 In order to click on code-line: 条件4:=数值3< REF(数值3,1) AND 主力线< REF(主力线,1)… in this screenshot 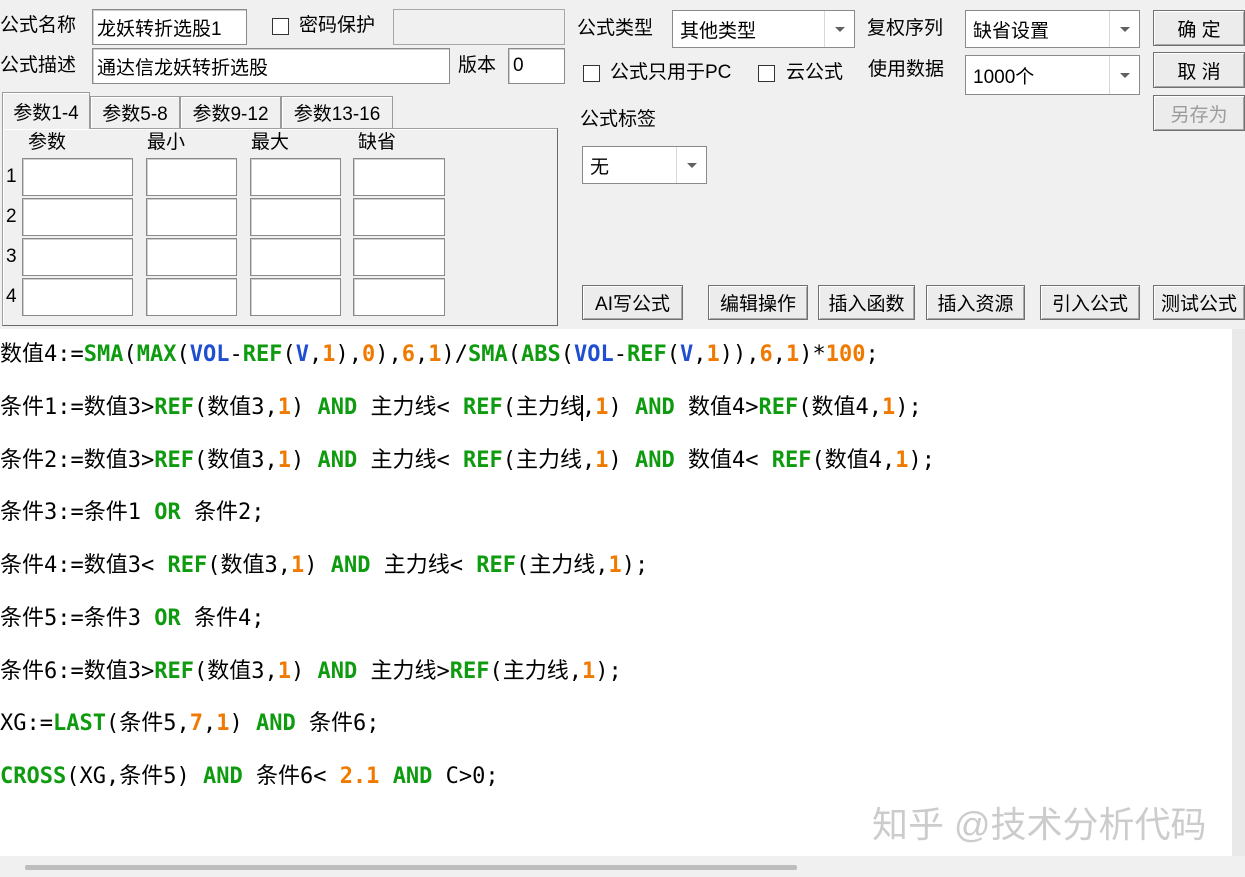, I will do `click(616, 566)`.